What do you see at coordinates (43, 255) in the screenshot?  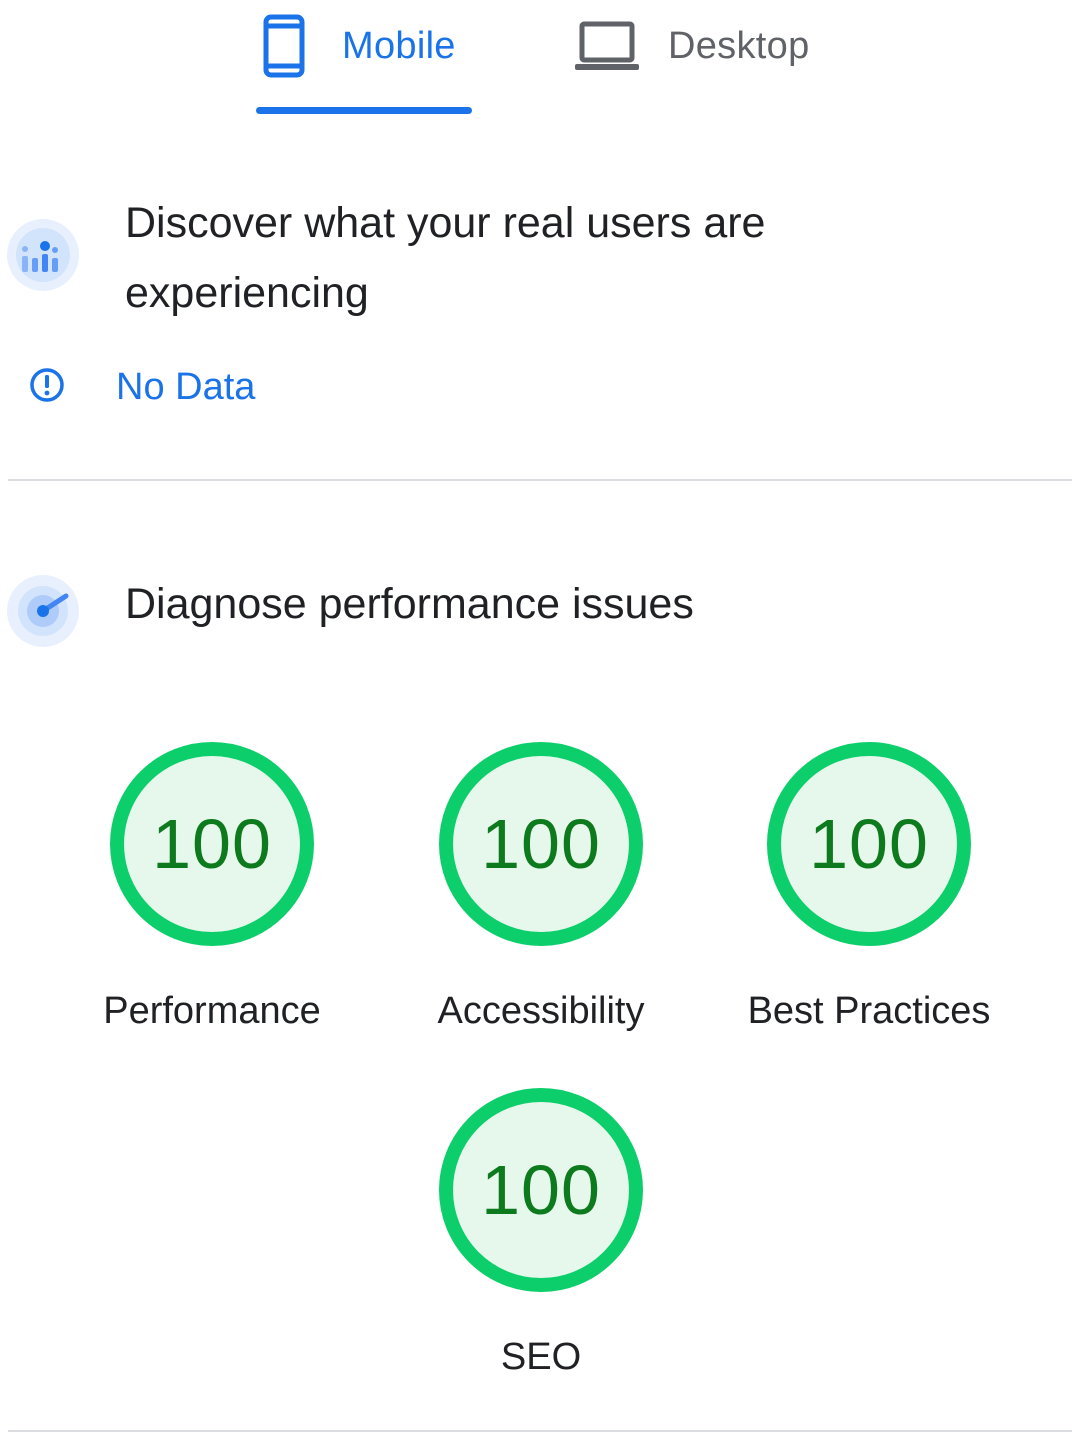 I see `crux-chart-icon` at bounding box center [43, 255].